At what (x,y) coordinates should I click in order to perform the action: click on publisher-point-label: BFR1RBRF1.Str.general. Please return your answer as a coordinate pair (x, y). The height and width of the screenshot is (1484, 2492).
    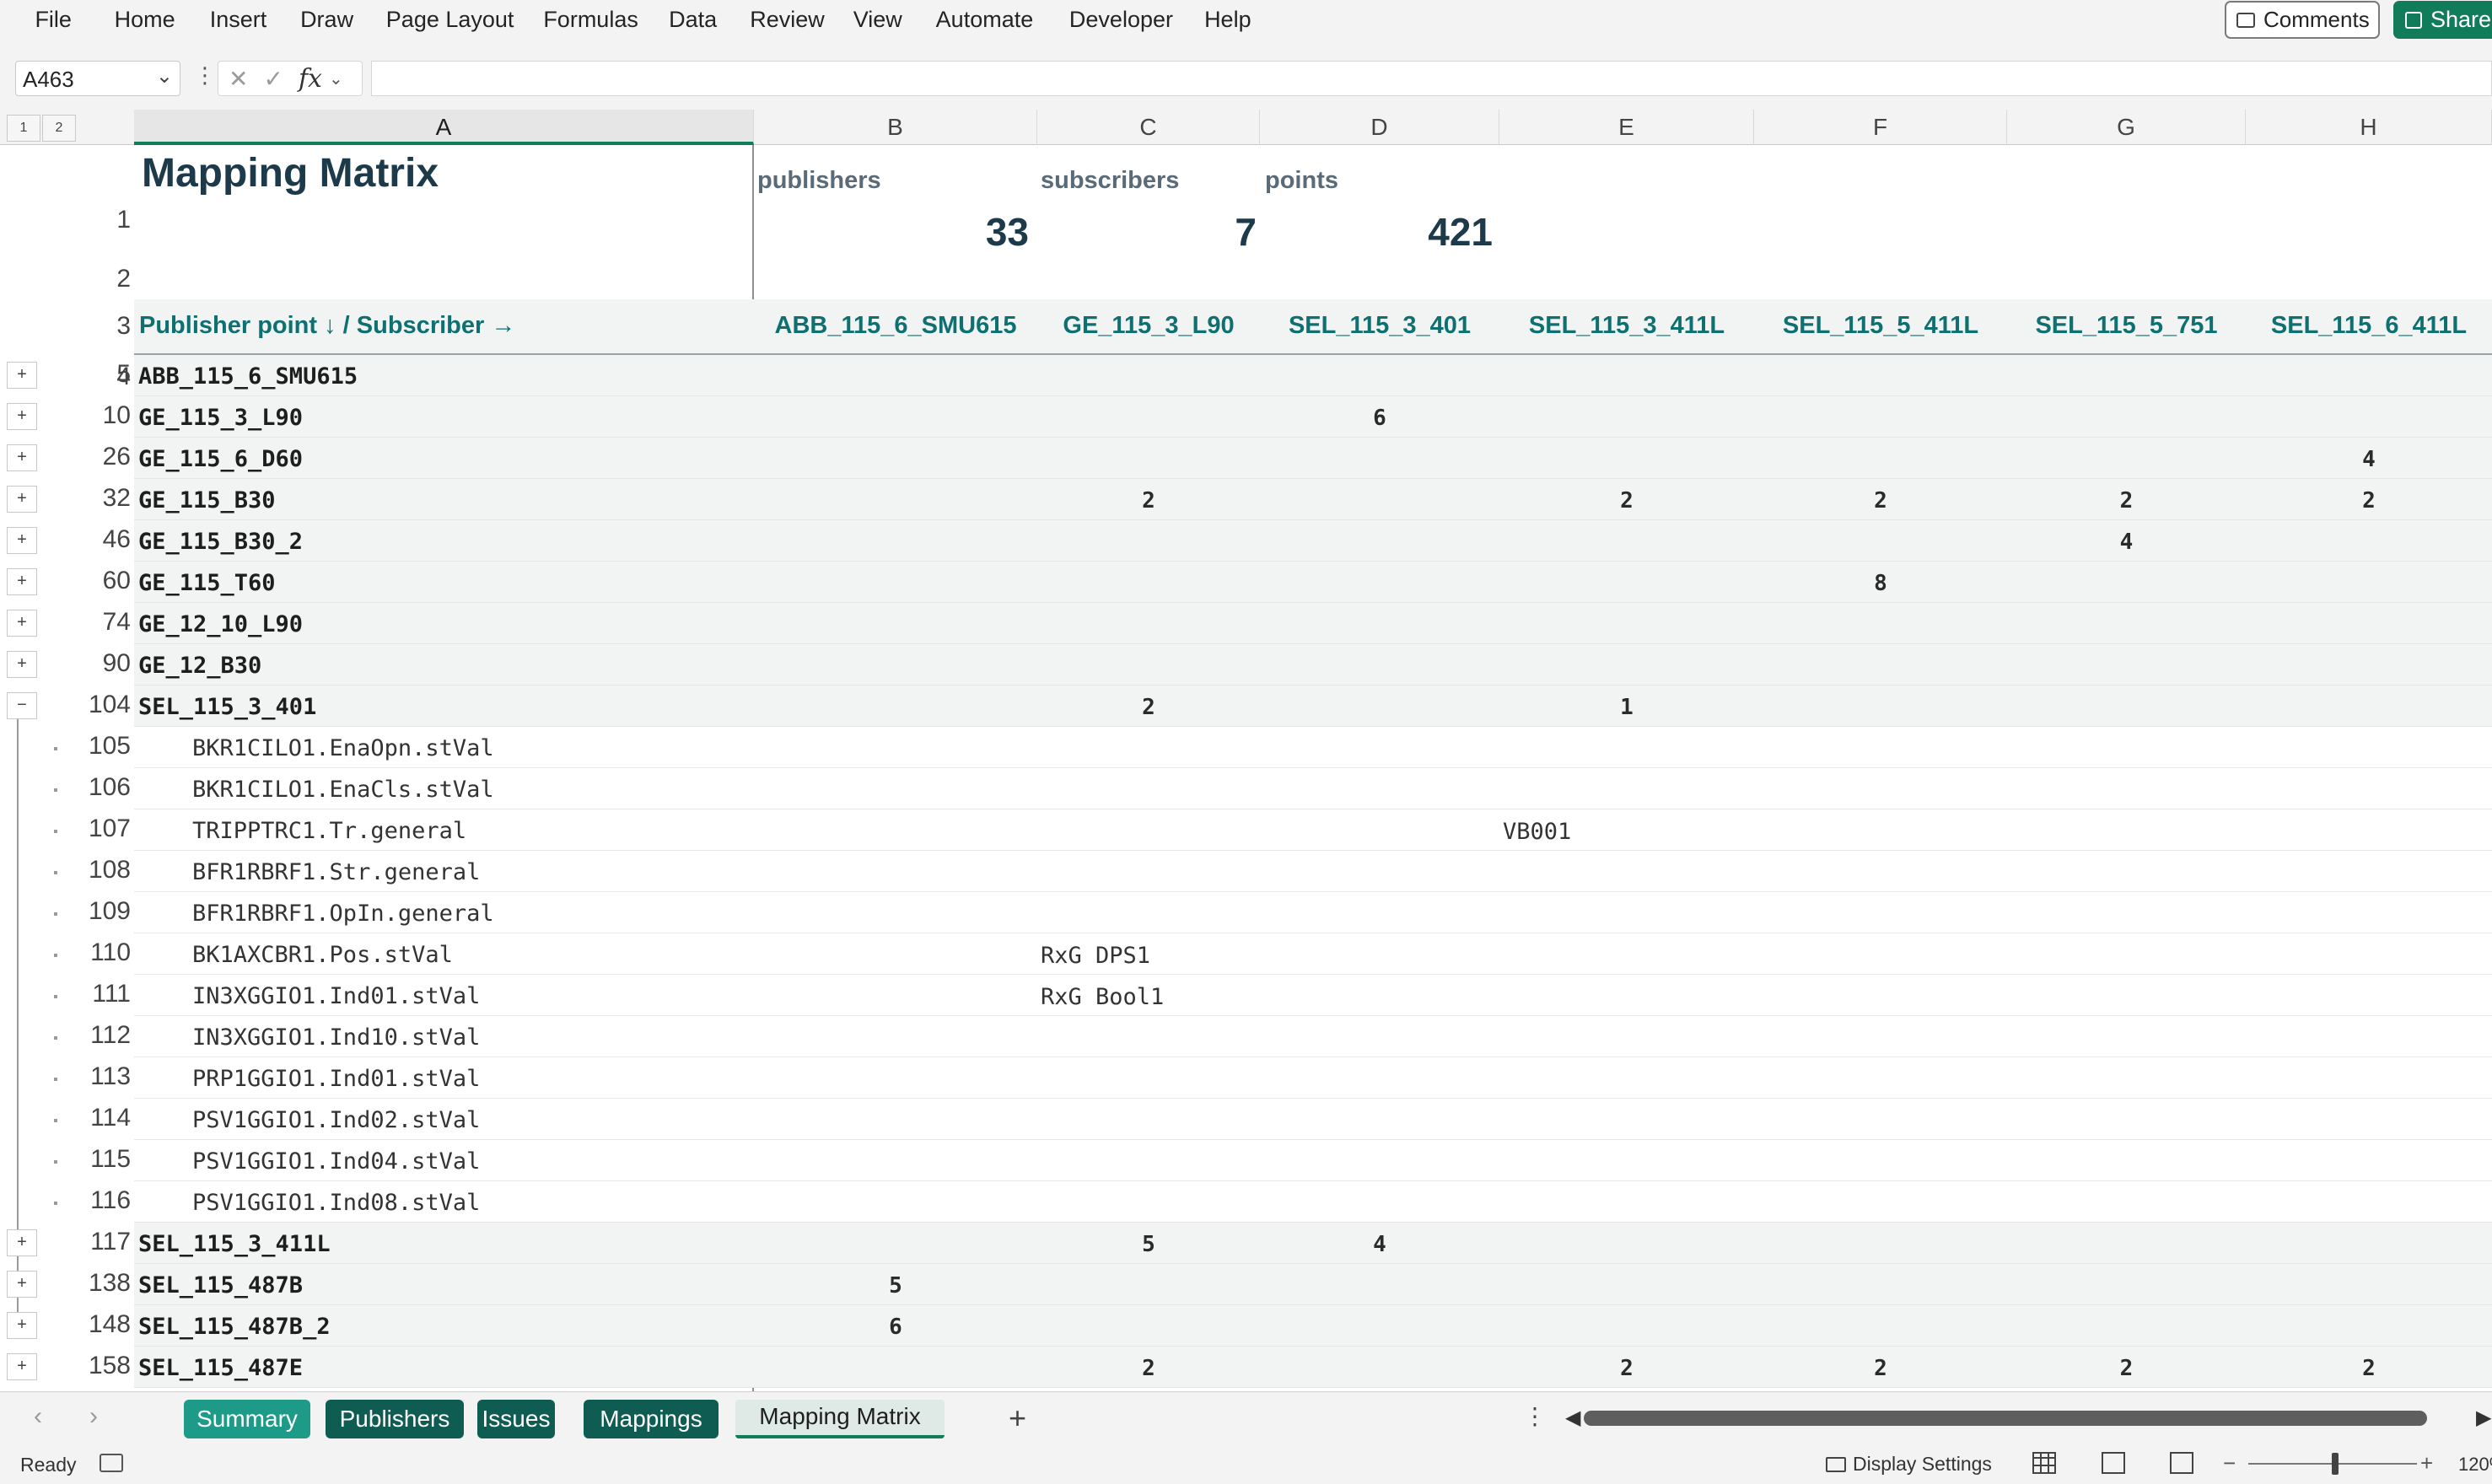
    Looking at the image, I should click on (336, 872).